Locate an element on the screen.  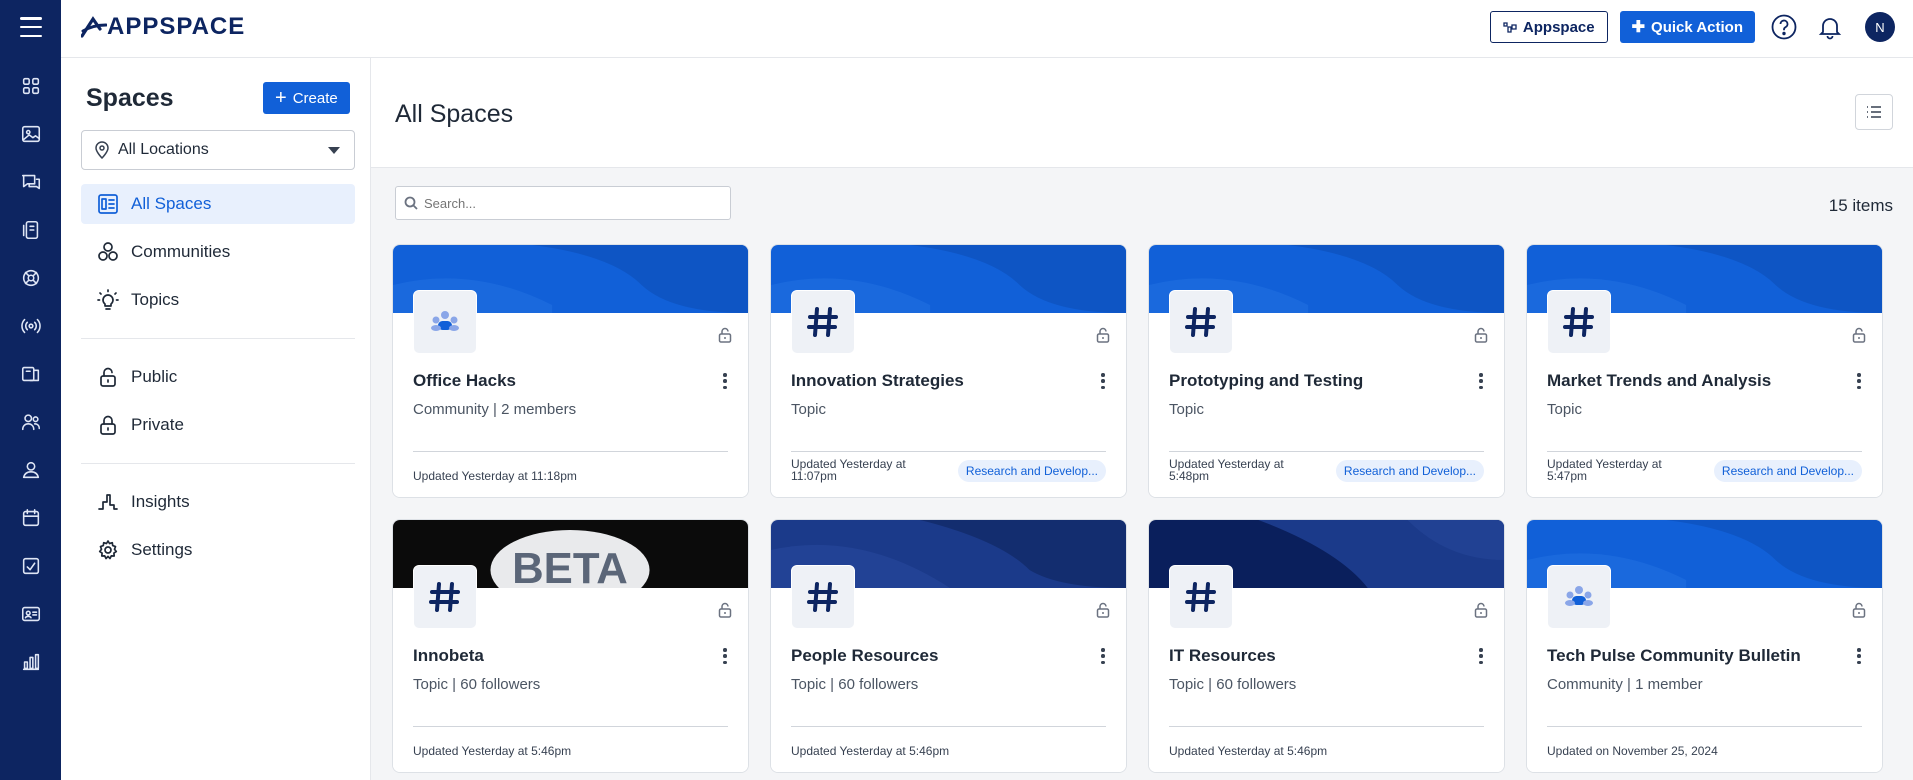
card-title: Prototyping and Testing is located at coordinates (1266, 381).